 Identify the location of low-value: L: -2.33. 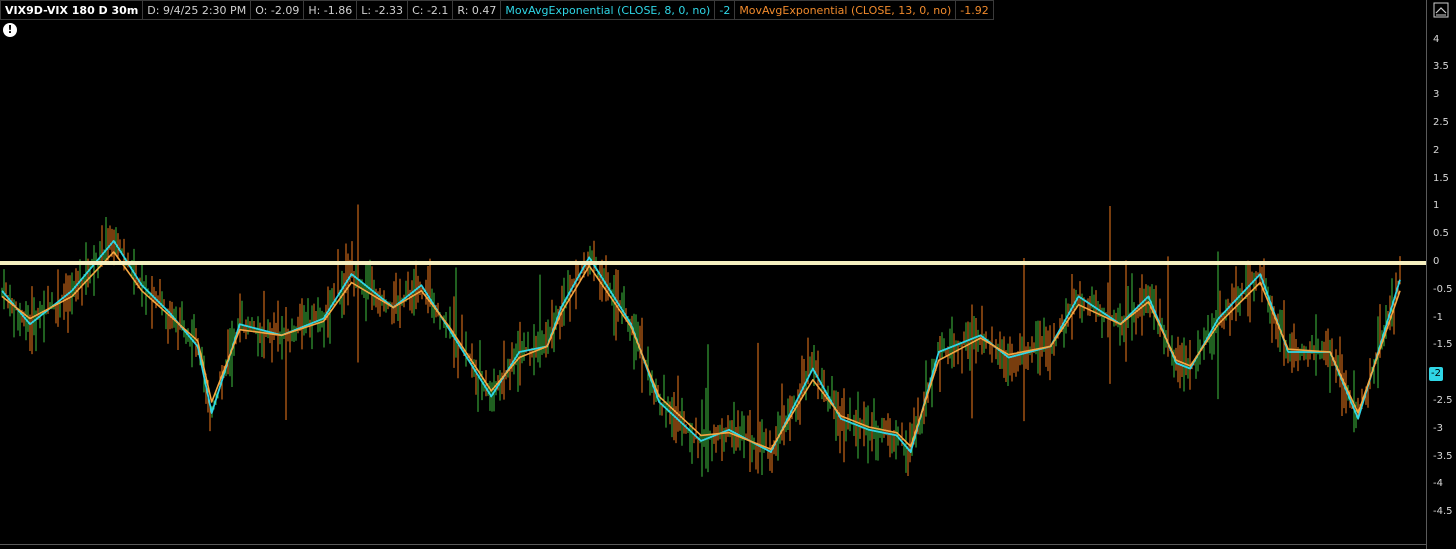
(382, 10).